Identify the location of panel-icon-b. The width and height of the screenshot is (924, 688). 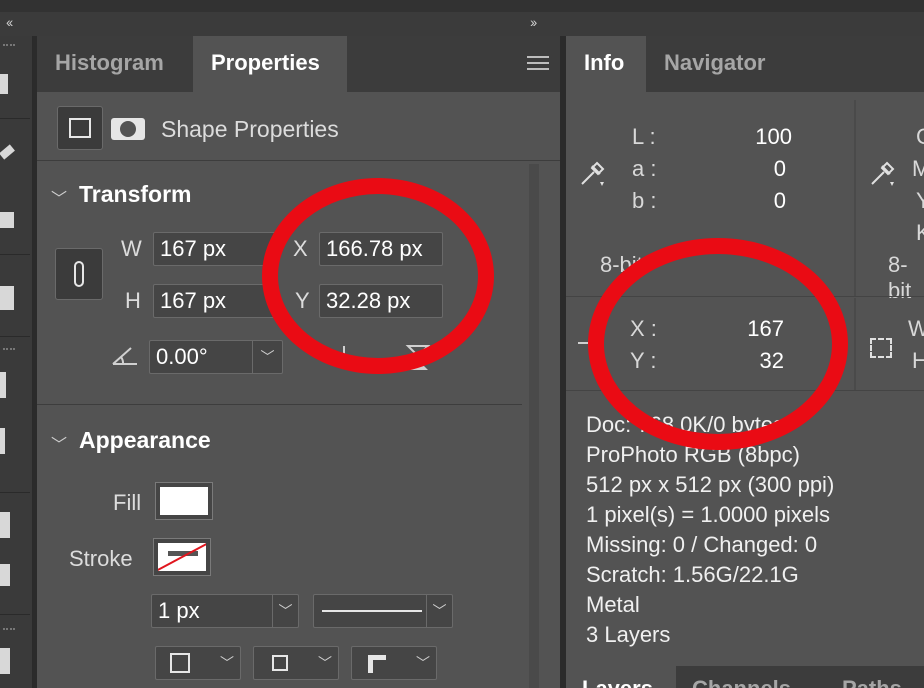
(5, 575).